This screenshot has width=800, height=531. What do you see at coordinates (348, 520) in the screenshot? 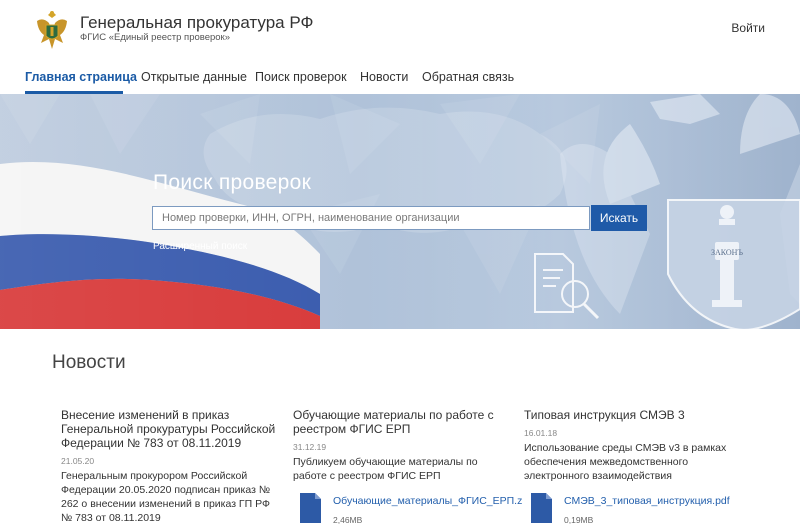
I see `file-size: 2,46MB` at bounding box center [348, 520].